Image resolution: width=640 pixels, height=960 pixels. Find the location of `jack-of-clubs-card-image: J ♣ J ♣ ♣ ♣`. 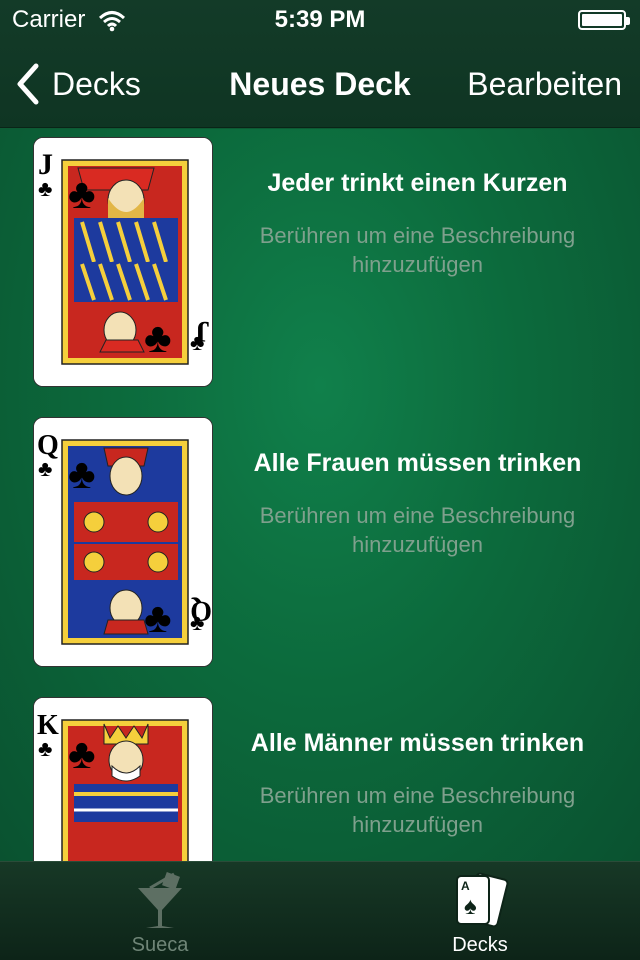

jack-of-clubs-card-image: J ♣ J ♣ ♣ ♣ is located at coordinates (123, 262).